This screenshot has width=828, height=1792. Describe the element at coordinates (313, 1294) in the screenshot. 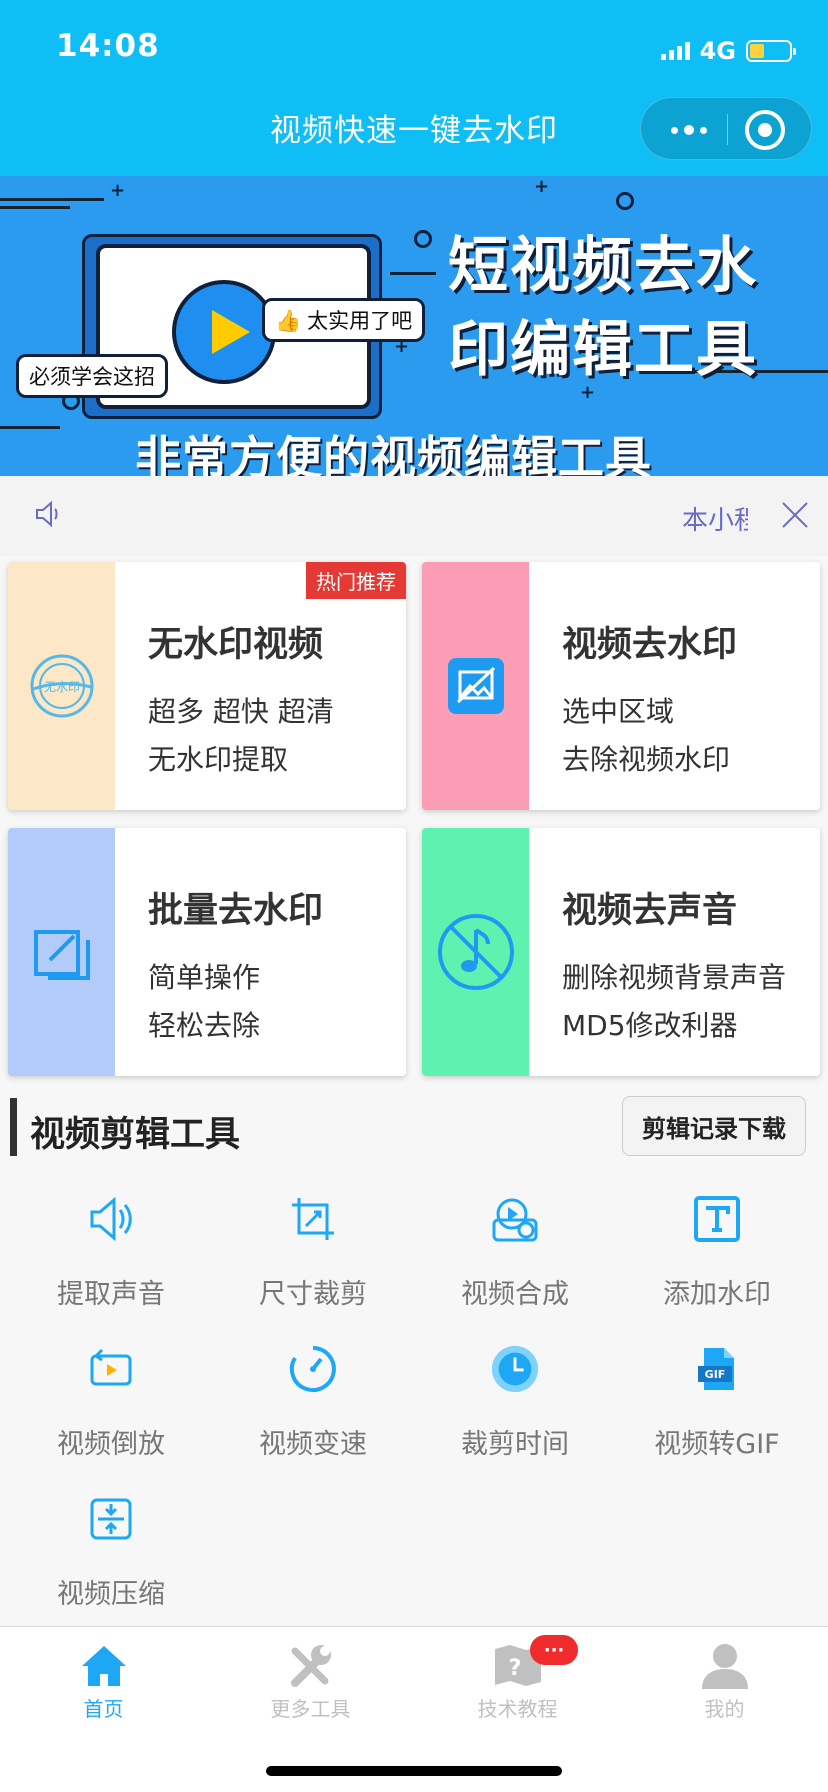

I see `tool-label: 尺寸裁剪` at that location.